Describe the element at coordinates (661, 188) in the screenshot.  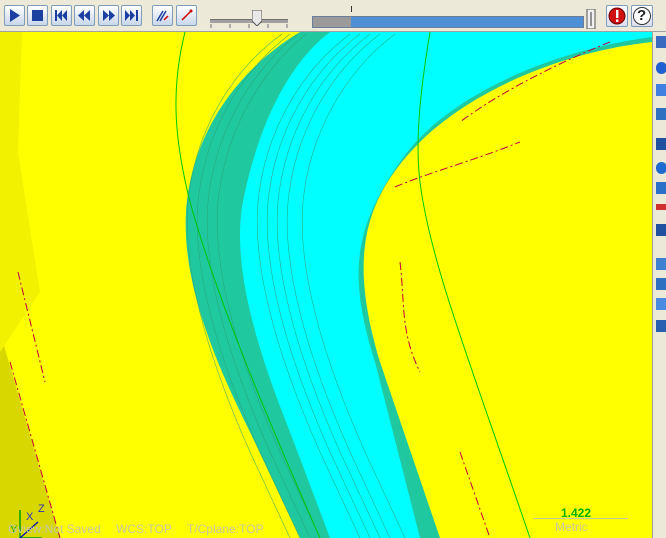
I see `solid-icon` at that location.